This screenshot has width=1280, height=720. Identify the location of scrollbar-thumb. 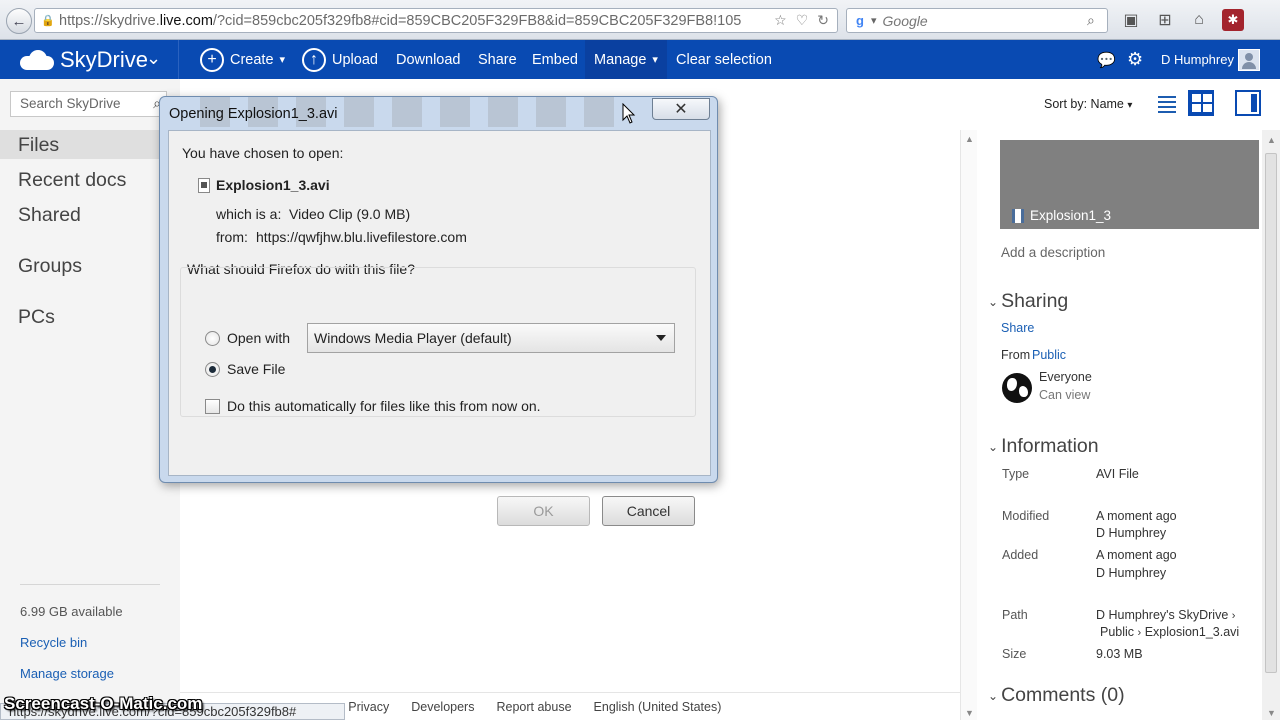
(1271, 413).